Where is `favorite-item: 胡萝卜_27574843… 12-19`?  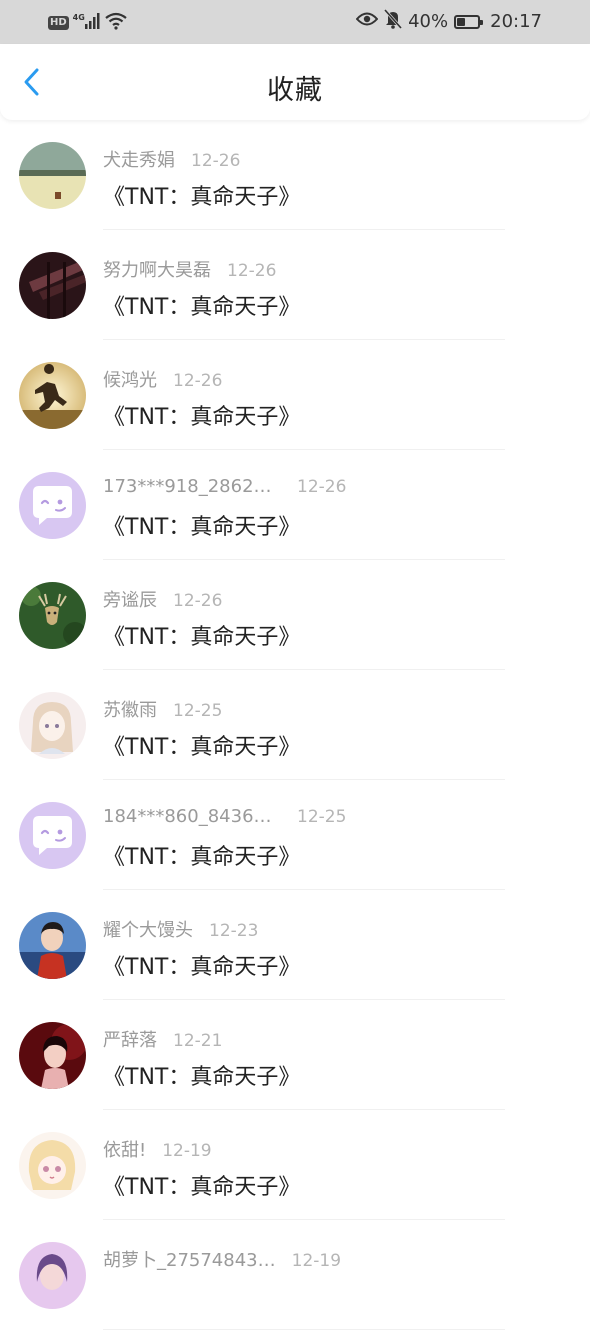
favorite-item: 胡萝卜_27574843… 12-19 is located at coordinates (295, 1275).